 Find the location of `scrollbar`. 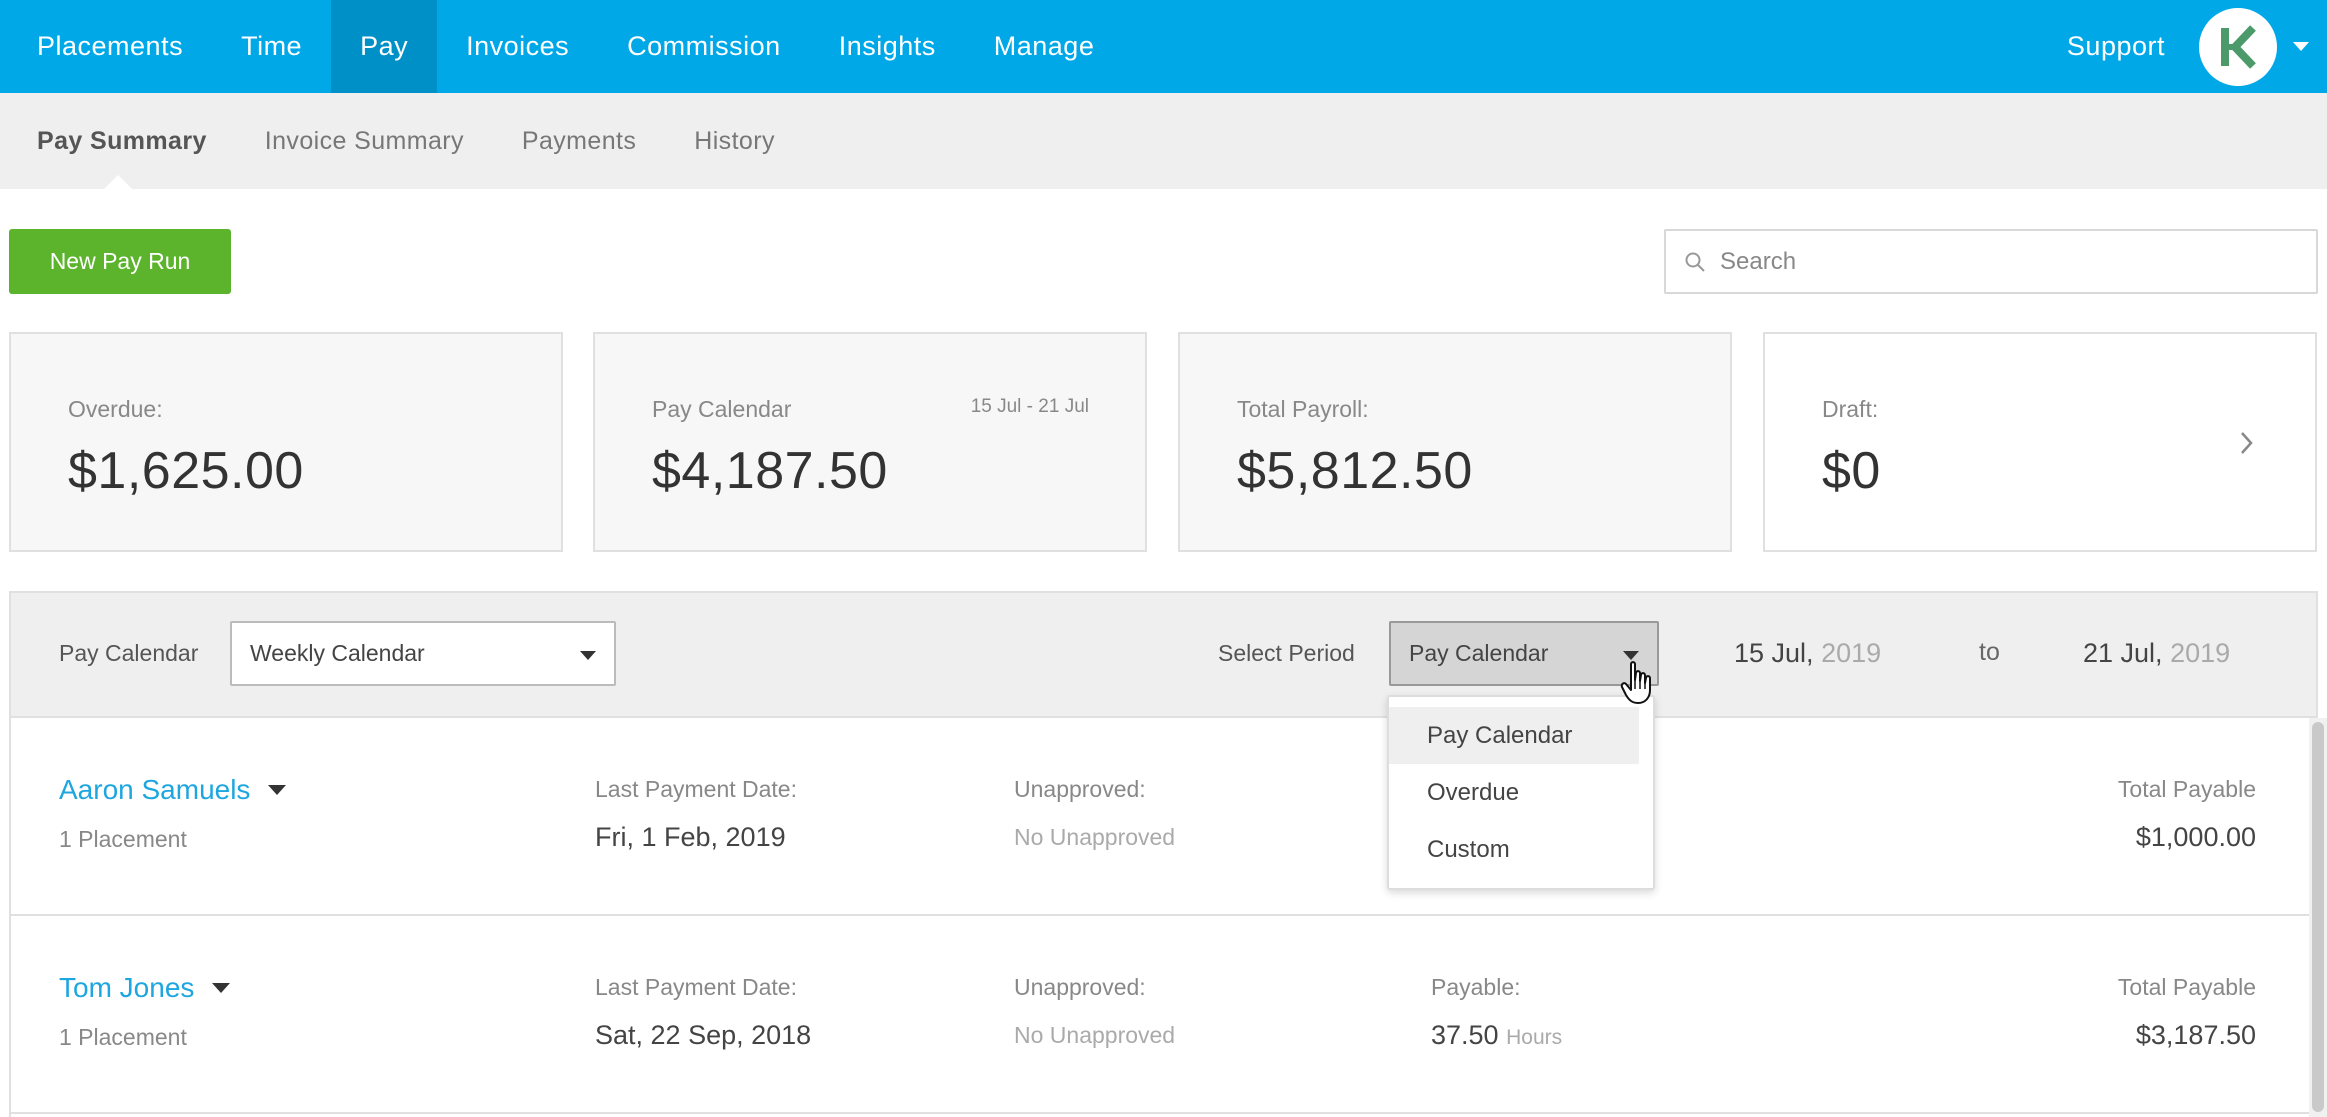

scrollbar is located at coordinates (2318, 917).